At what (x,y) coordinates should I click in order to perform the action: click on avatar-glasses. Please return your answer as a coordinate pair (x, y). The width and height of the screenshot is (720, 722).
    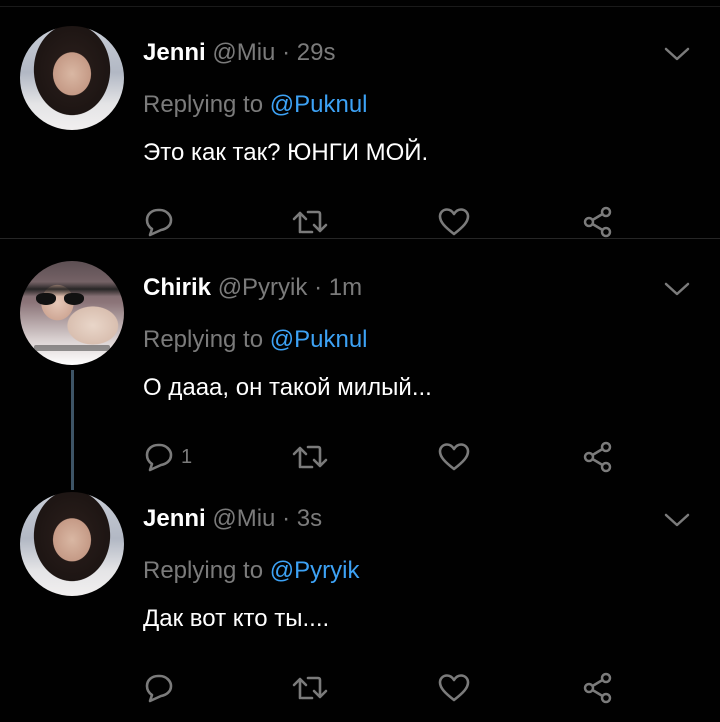
    Looking at the image, I should click on (60, 299).